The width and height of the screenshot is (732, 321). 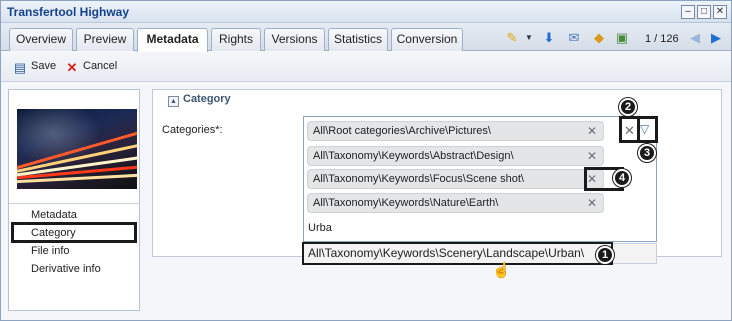 What do you see at coordinates (105, 39) in the screenshot?
I see `tab-preview: Preview` at bounding box center [105, 39].